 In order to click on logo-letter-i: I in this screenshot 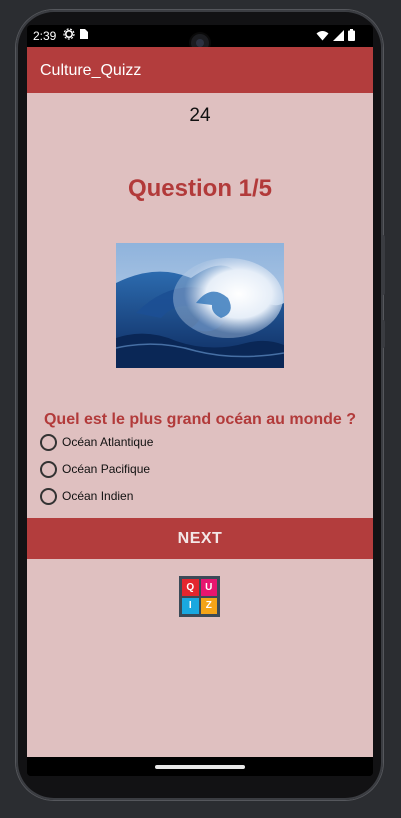, I will do `click(190, 605)`.